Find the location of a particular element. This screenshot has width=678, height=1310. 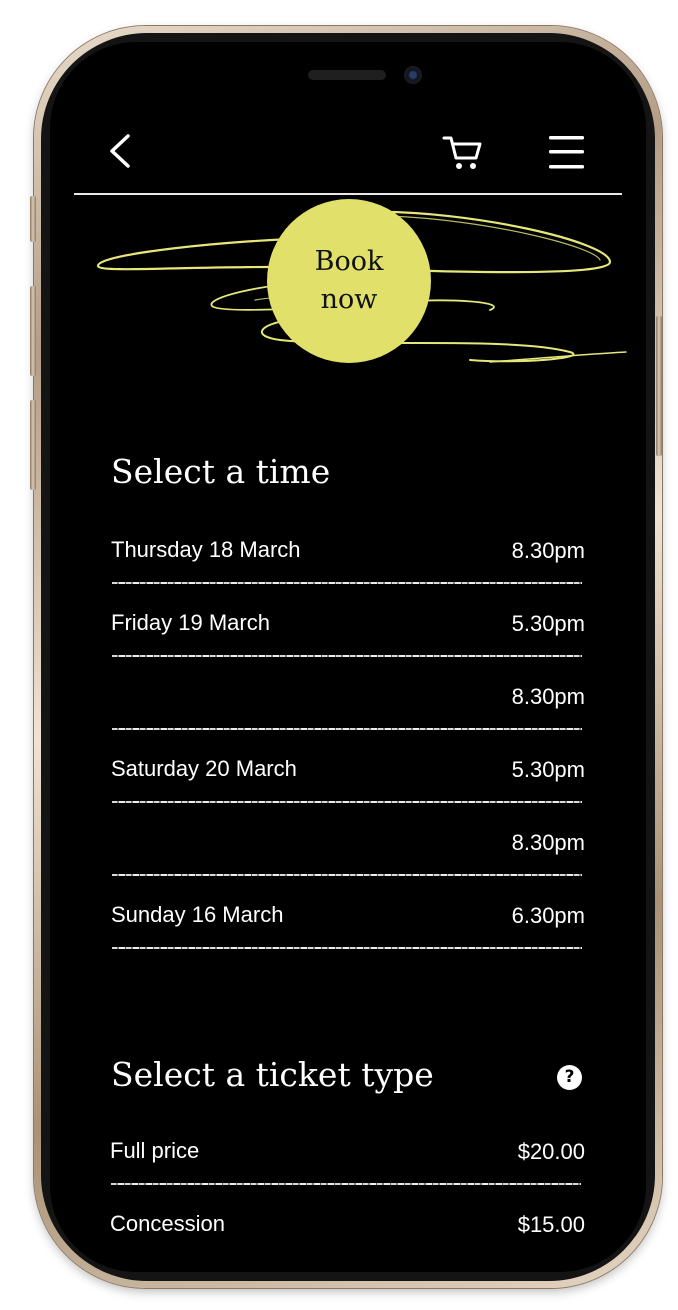

select-time-heading: Select a time is located at coordinates (221, 471).